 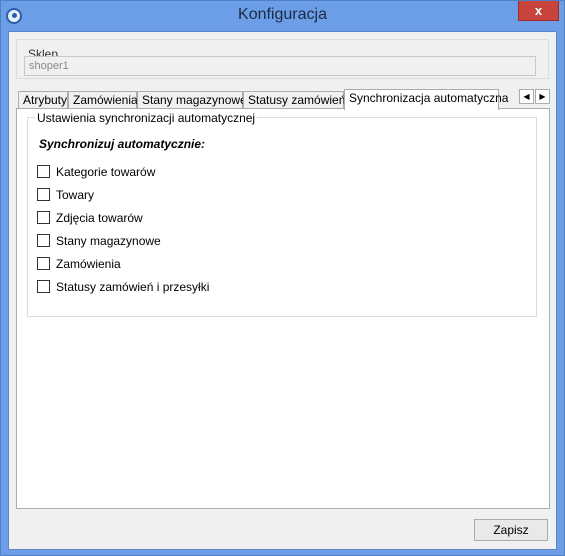 I want to click on option-label: Towary, so click(x=75, y=195).